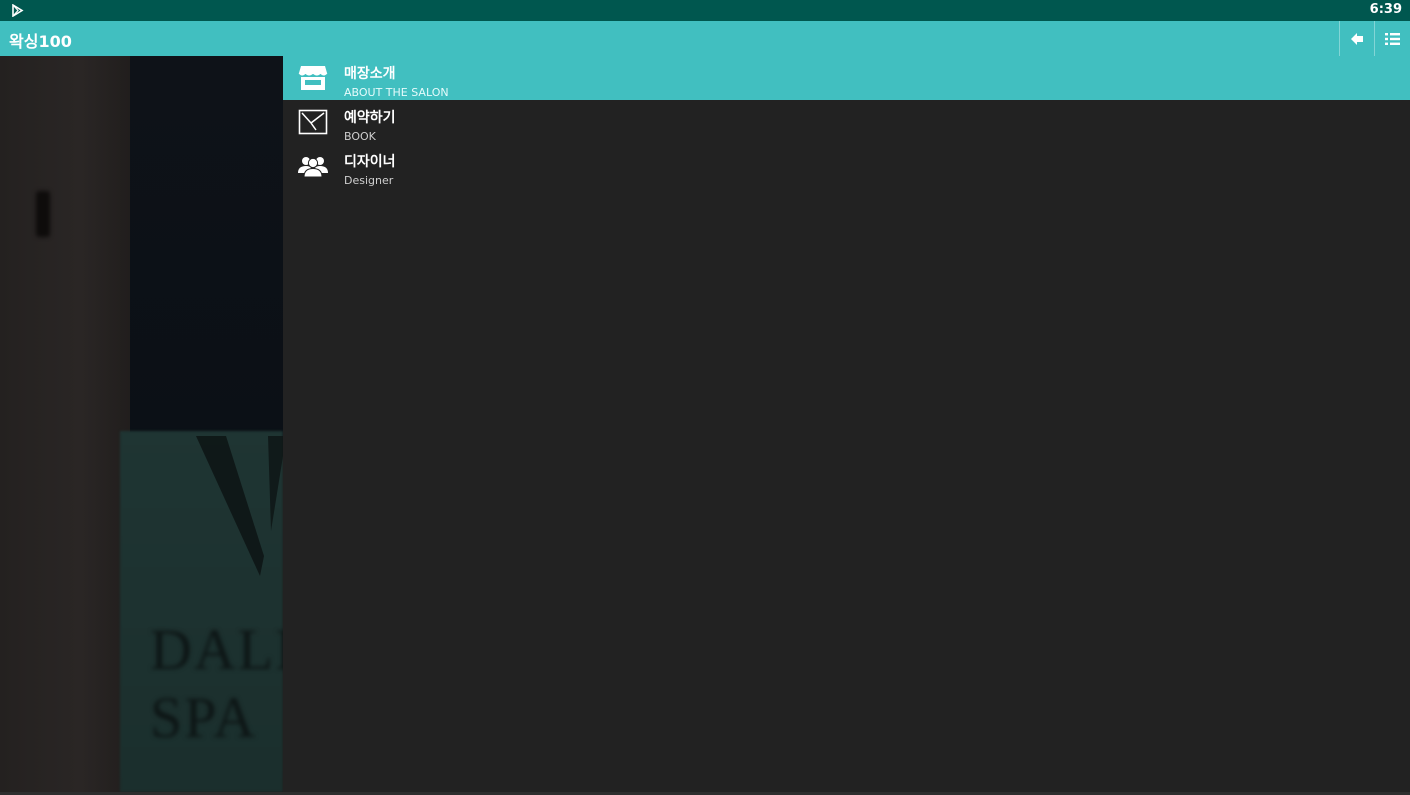 The height and width of the screenshot is (795, 1410). Describe the element at coordinates (369, 180) in the screenshot. I see `menu-item-sublabel: Designer` at that location.